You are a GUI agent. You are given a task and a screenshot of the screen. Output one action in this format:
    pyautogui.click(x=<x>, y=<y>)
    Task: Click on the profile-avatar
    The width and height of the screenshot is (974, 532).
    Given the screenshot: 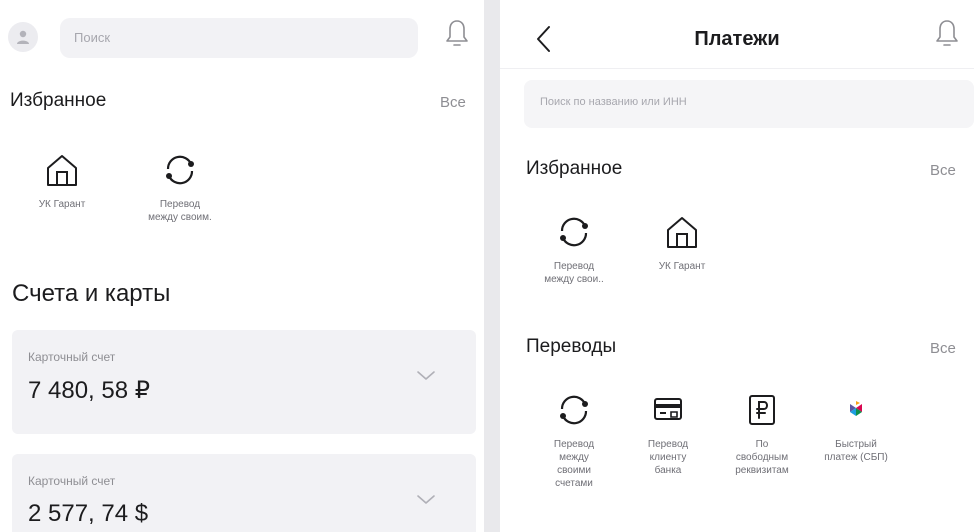 What is the action you would take?
    pyautogui.click(x=23, y=37)
    